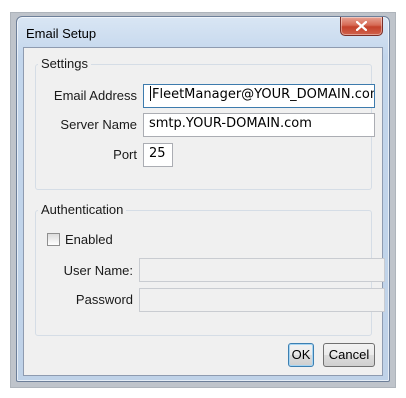 The image size is (406, 398). Describe the element at coordinates (263, 94) in the screenshot. I see `email-address-value: FleetManager@YOUR_DOMAIN.com` at that location.